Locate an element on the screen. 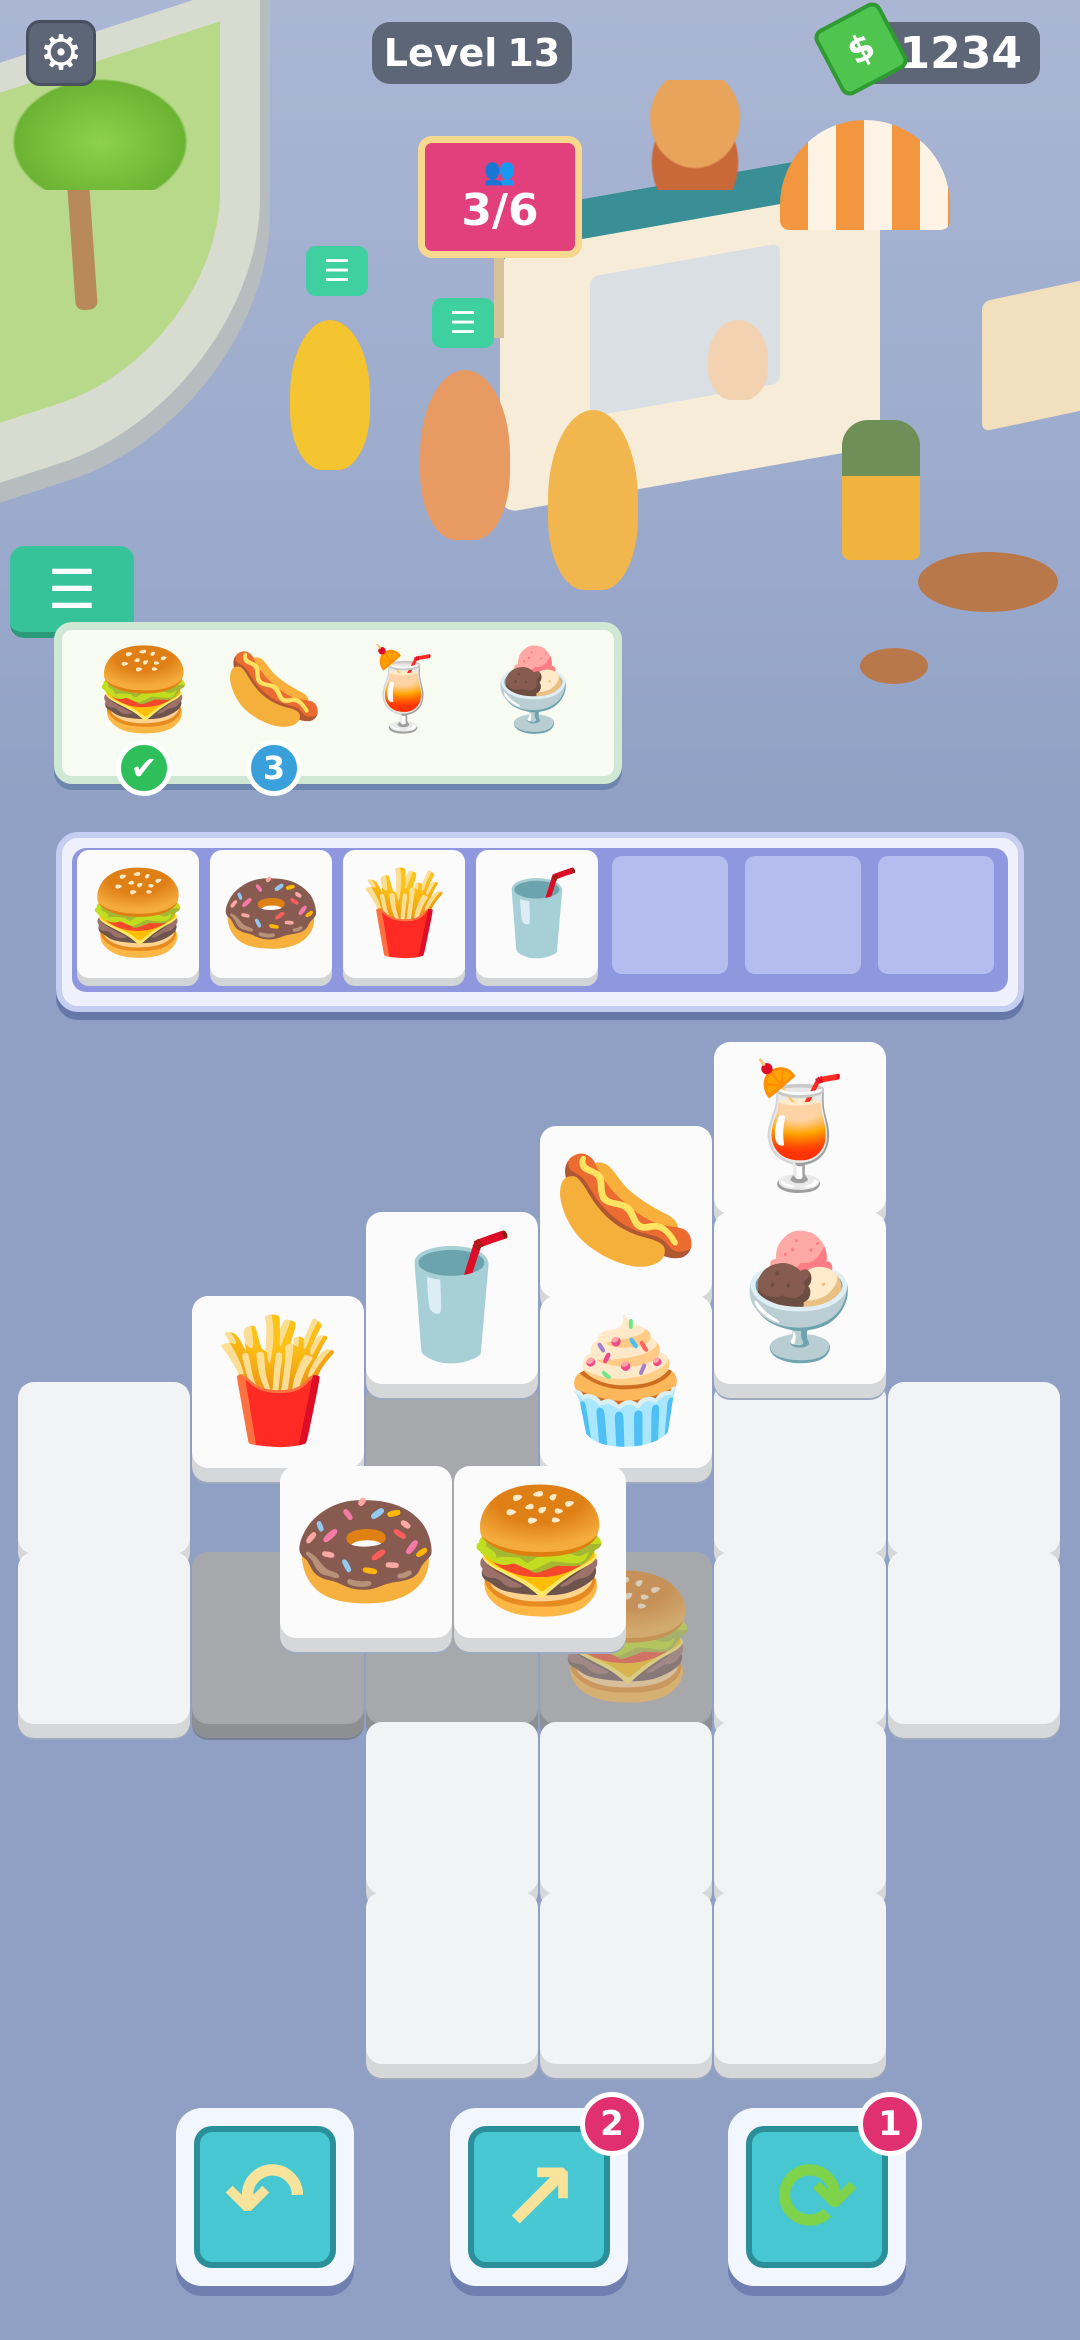 The width and height of the screenshot is (1080, 2340). level-indicator: Level 13 is located at coordinates (472, 53).